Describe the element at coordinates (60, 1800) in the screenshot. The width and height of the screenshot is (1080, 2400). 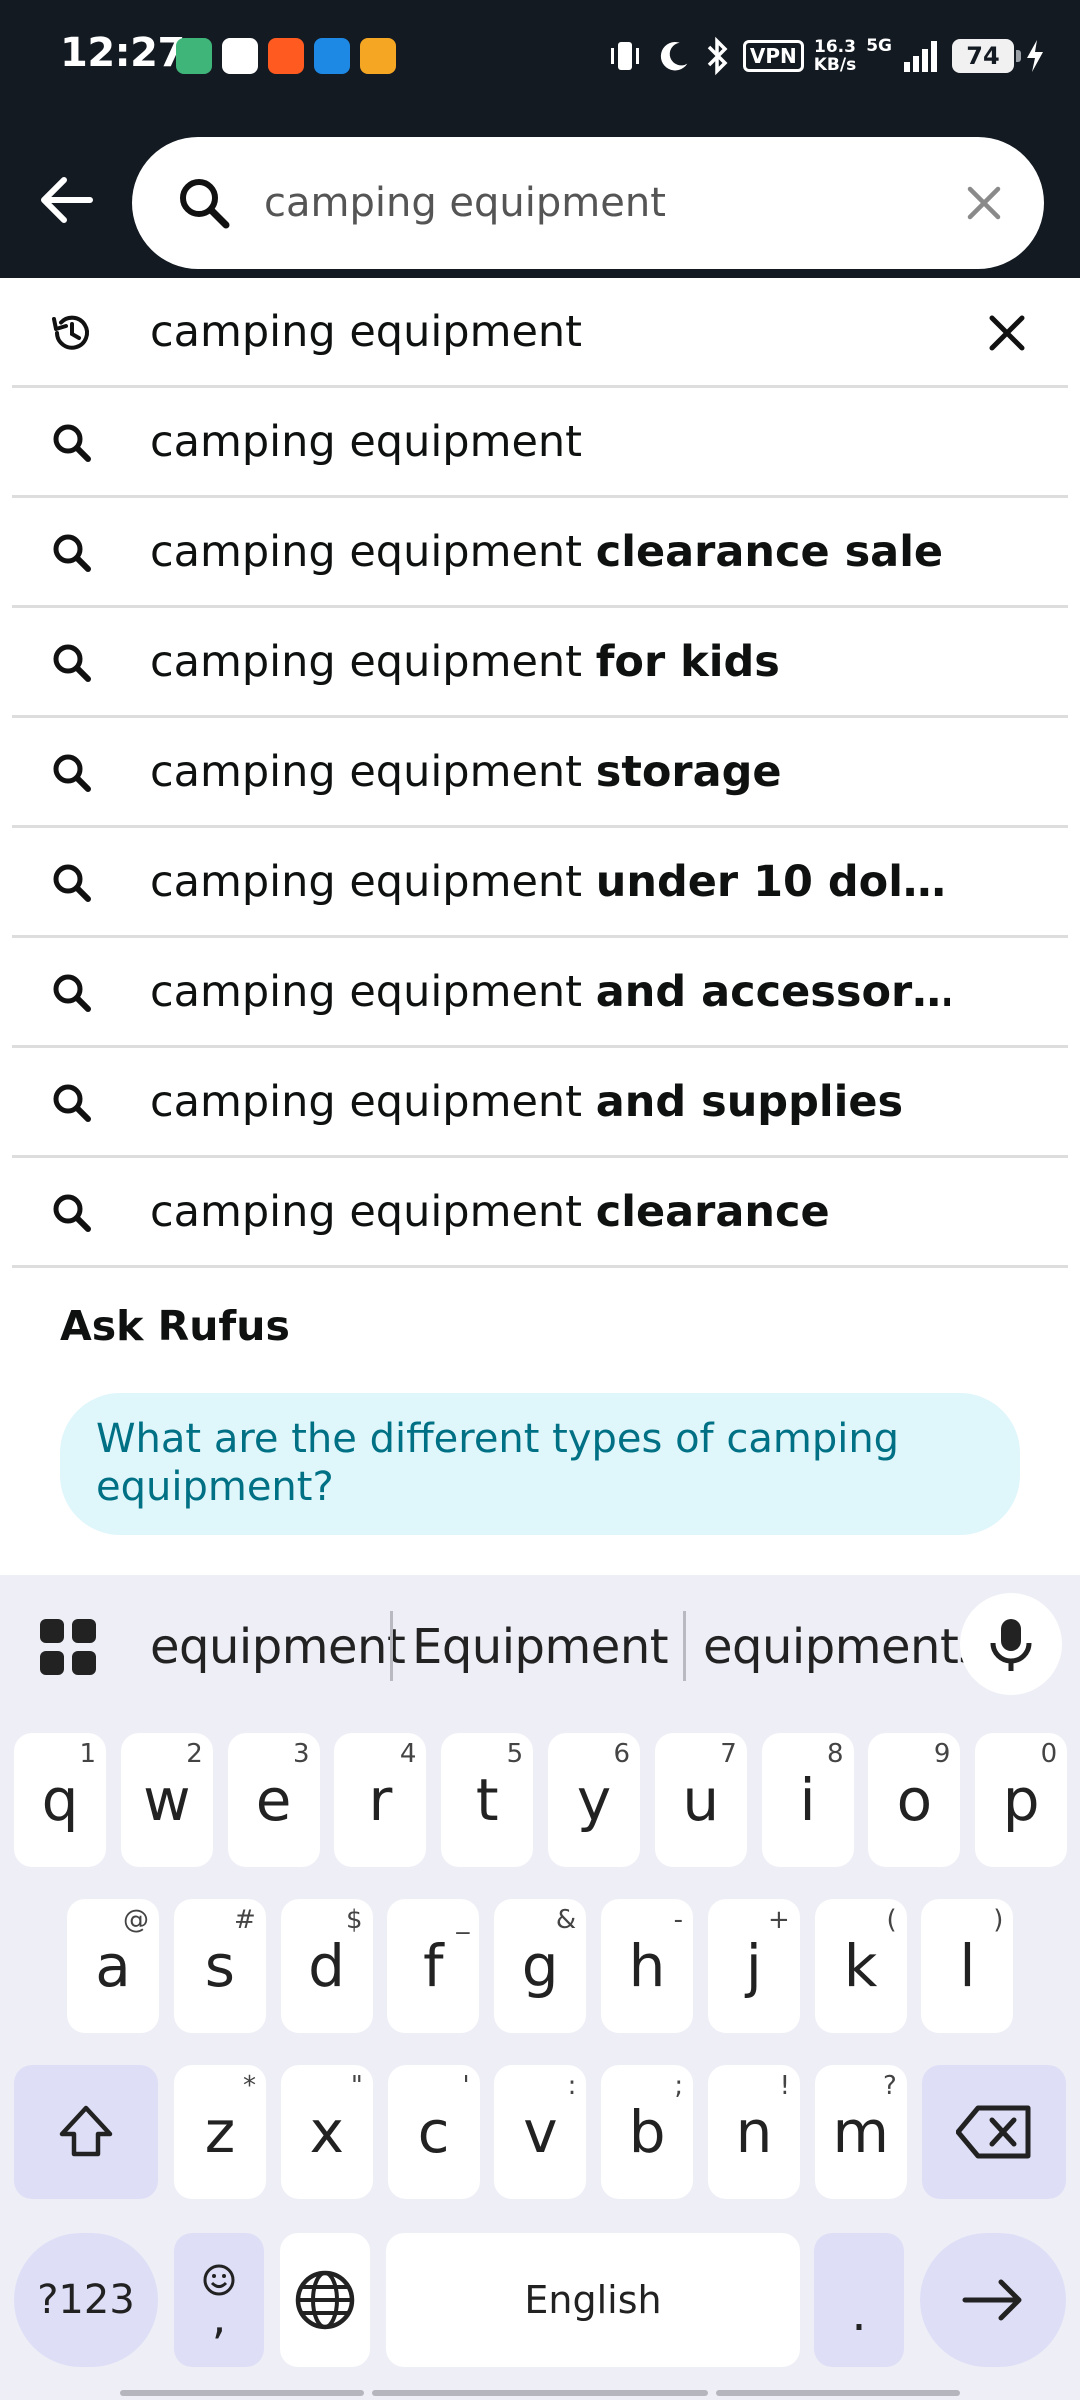
I see `key-q: q1` at that location.